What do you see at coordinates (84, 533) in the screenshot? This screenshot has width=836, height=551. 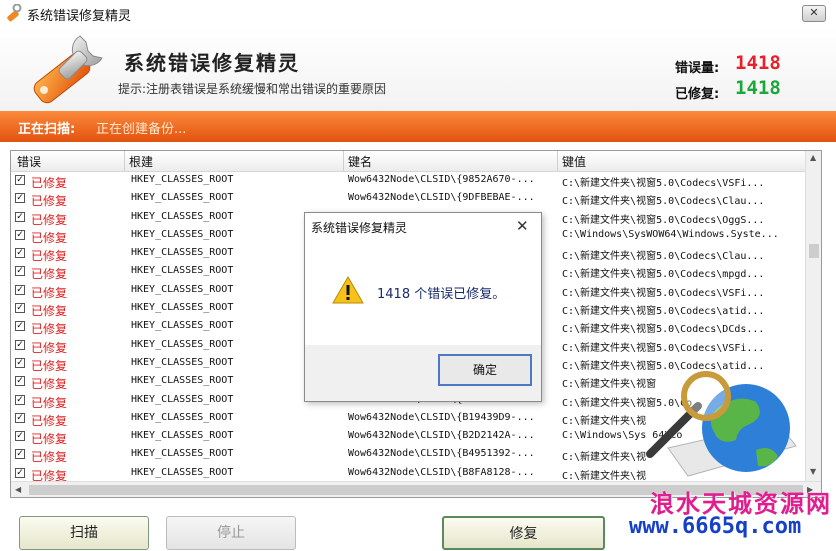 I see `scan-button: 扫描` at bounding box center [84, 533].